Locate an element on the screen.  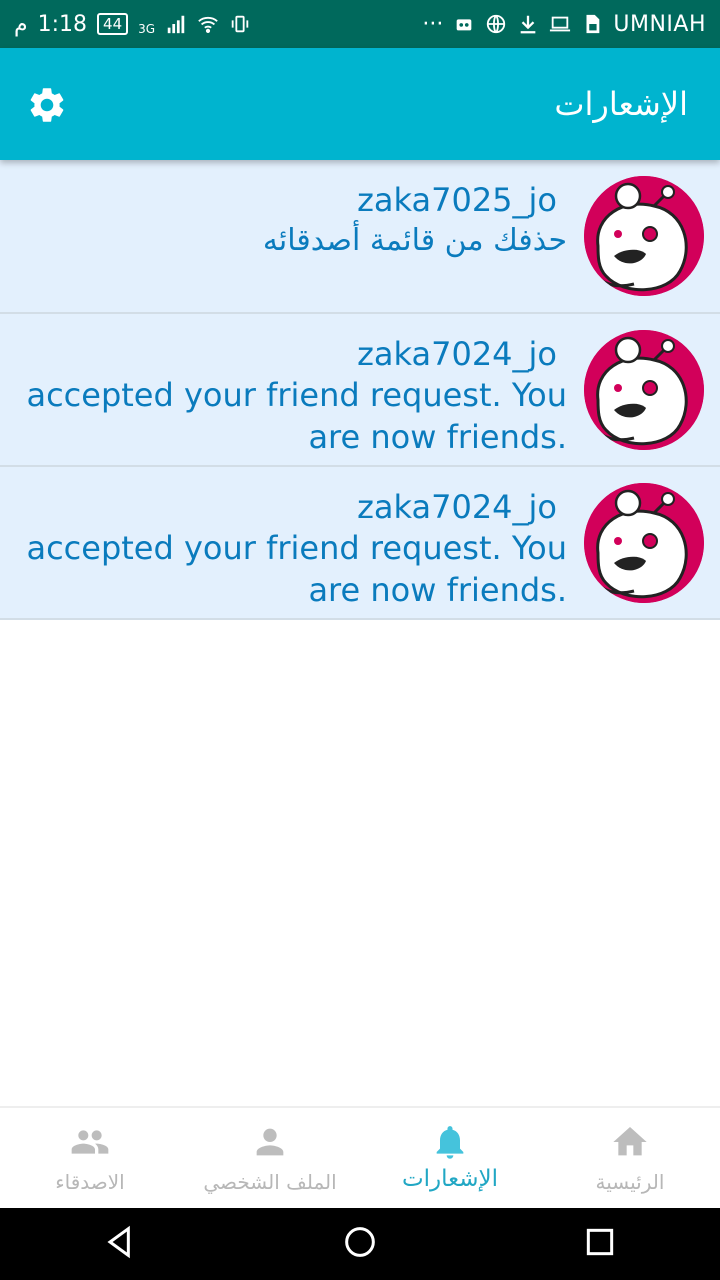
page-title: الإشعارات is located at coordinates (621, 104).